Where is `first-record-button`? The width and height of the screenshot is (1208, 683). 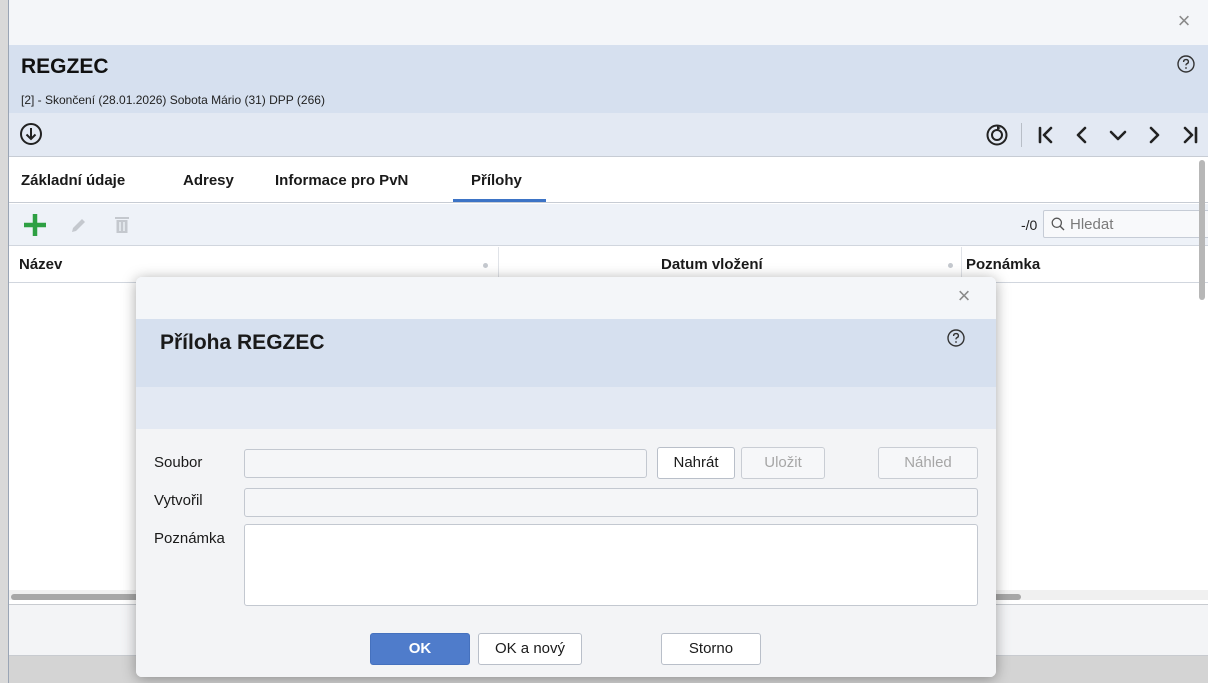 first-record-button is located at coordinates (1046, 135).